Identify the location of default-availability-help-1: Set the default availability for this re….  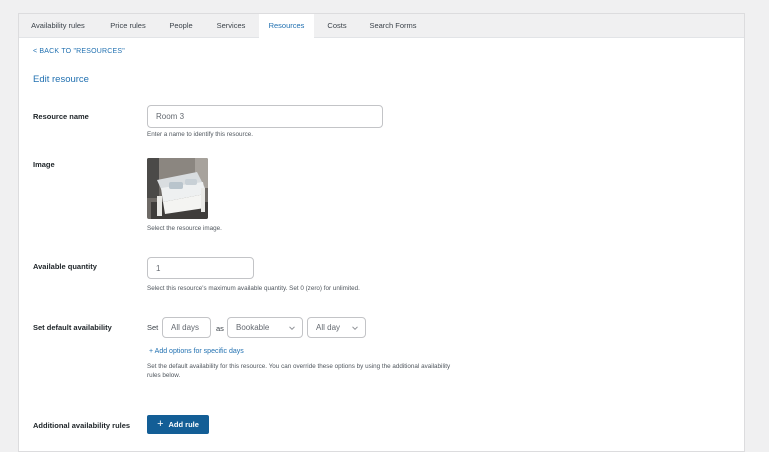
(299, 366).